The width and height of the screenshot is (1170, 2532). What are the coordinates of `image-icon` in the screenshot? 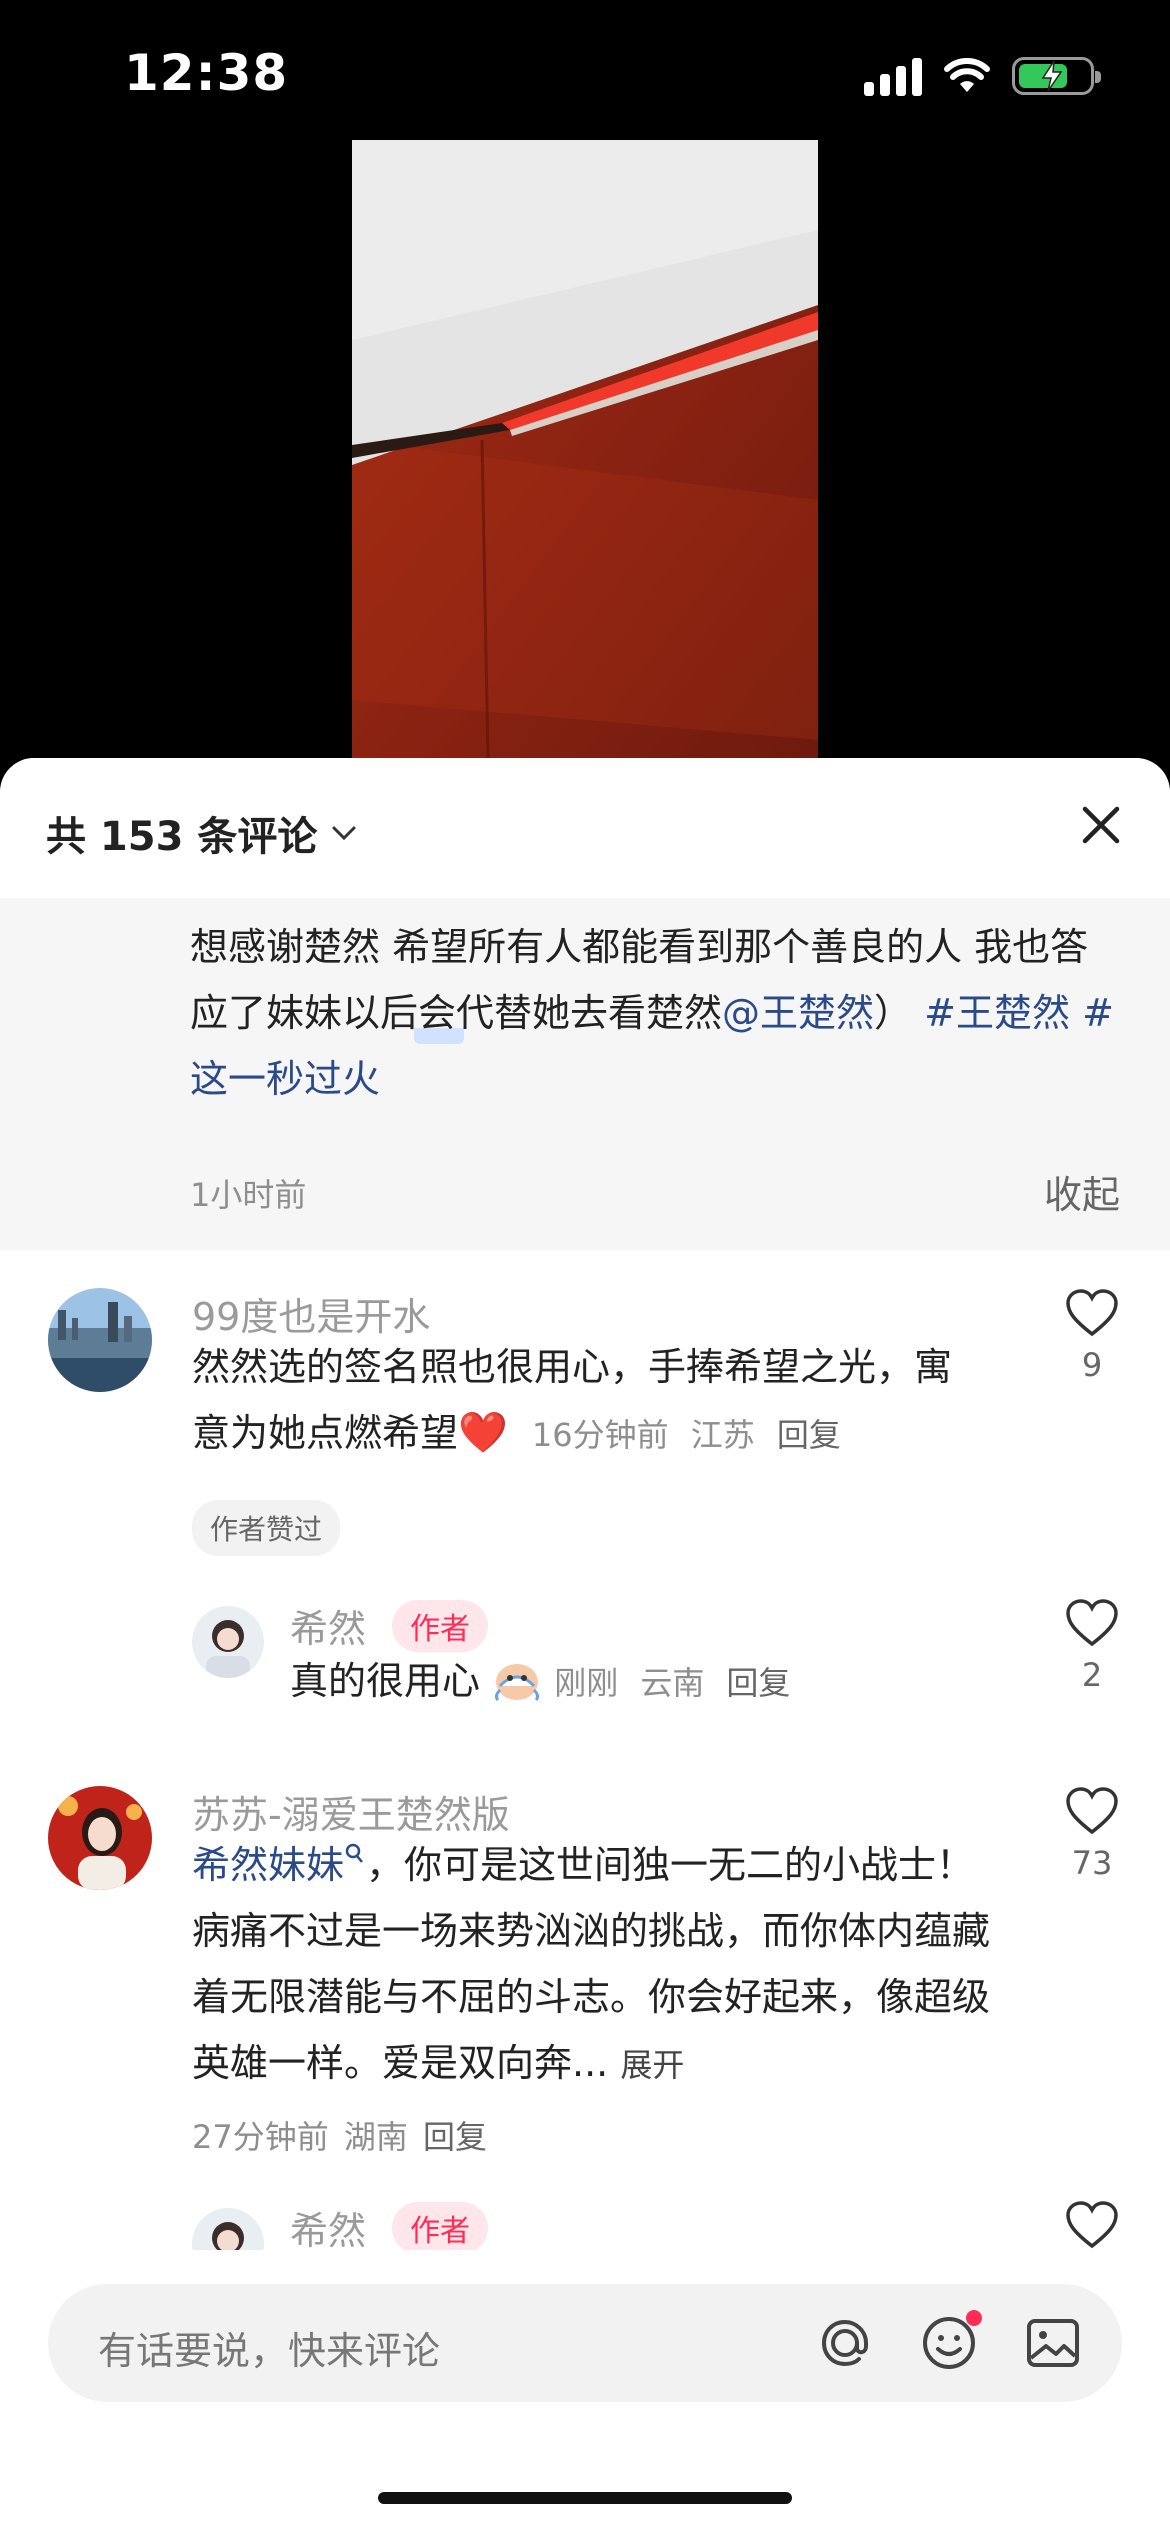 It's located at (1053, 2343).